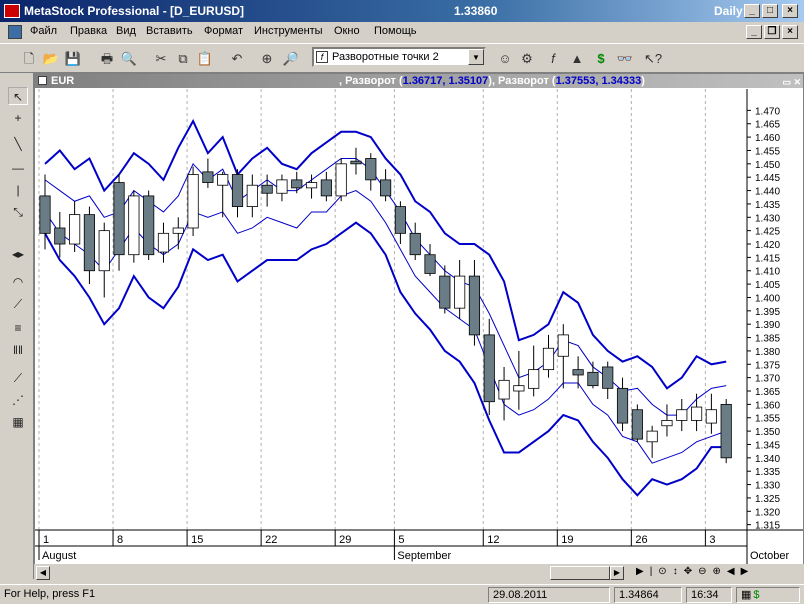 This screenshot has height=604, width=804. What do you see at coordinates (748, 571) in the screenshot?
I see `next-icon: ▶` at bounding box center [748, 571].